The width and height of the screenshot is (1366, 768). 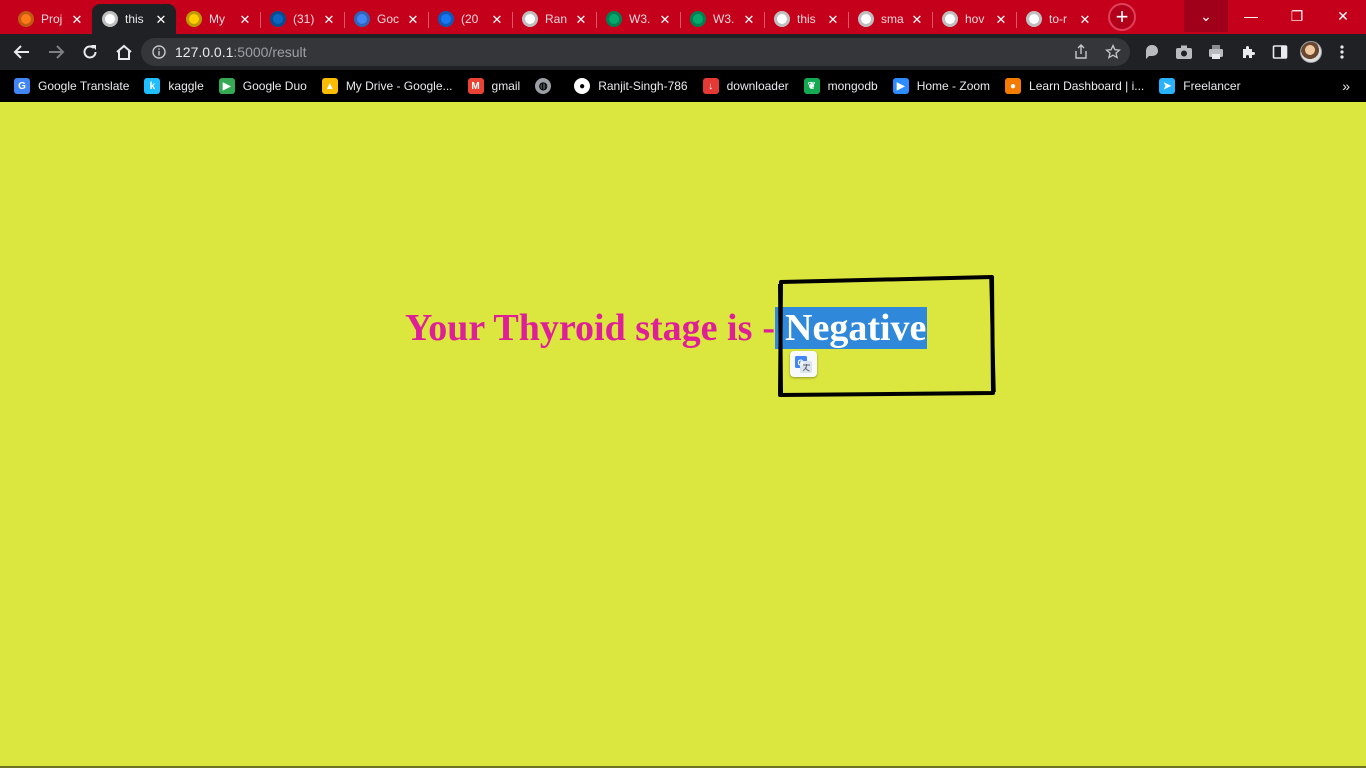 What do you see at coordinates (1152, 52) in the screenshot?
I see `leaf-extension-icon` at bounding box center [1152, 52].